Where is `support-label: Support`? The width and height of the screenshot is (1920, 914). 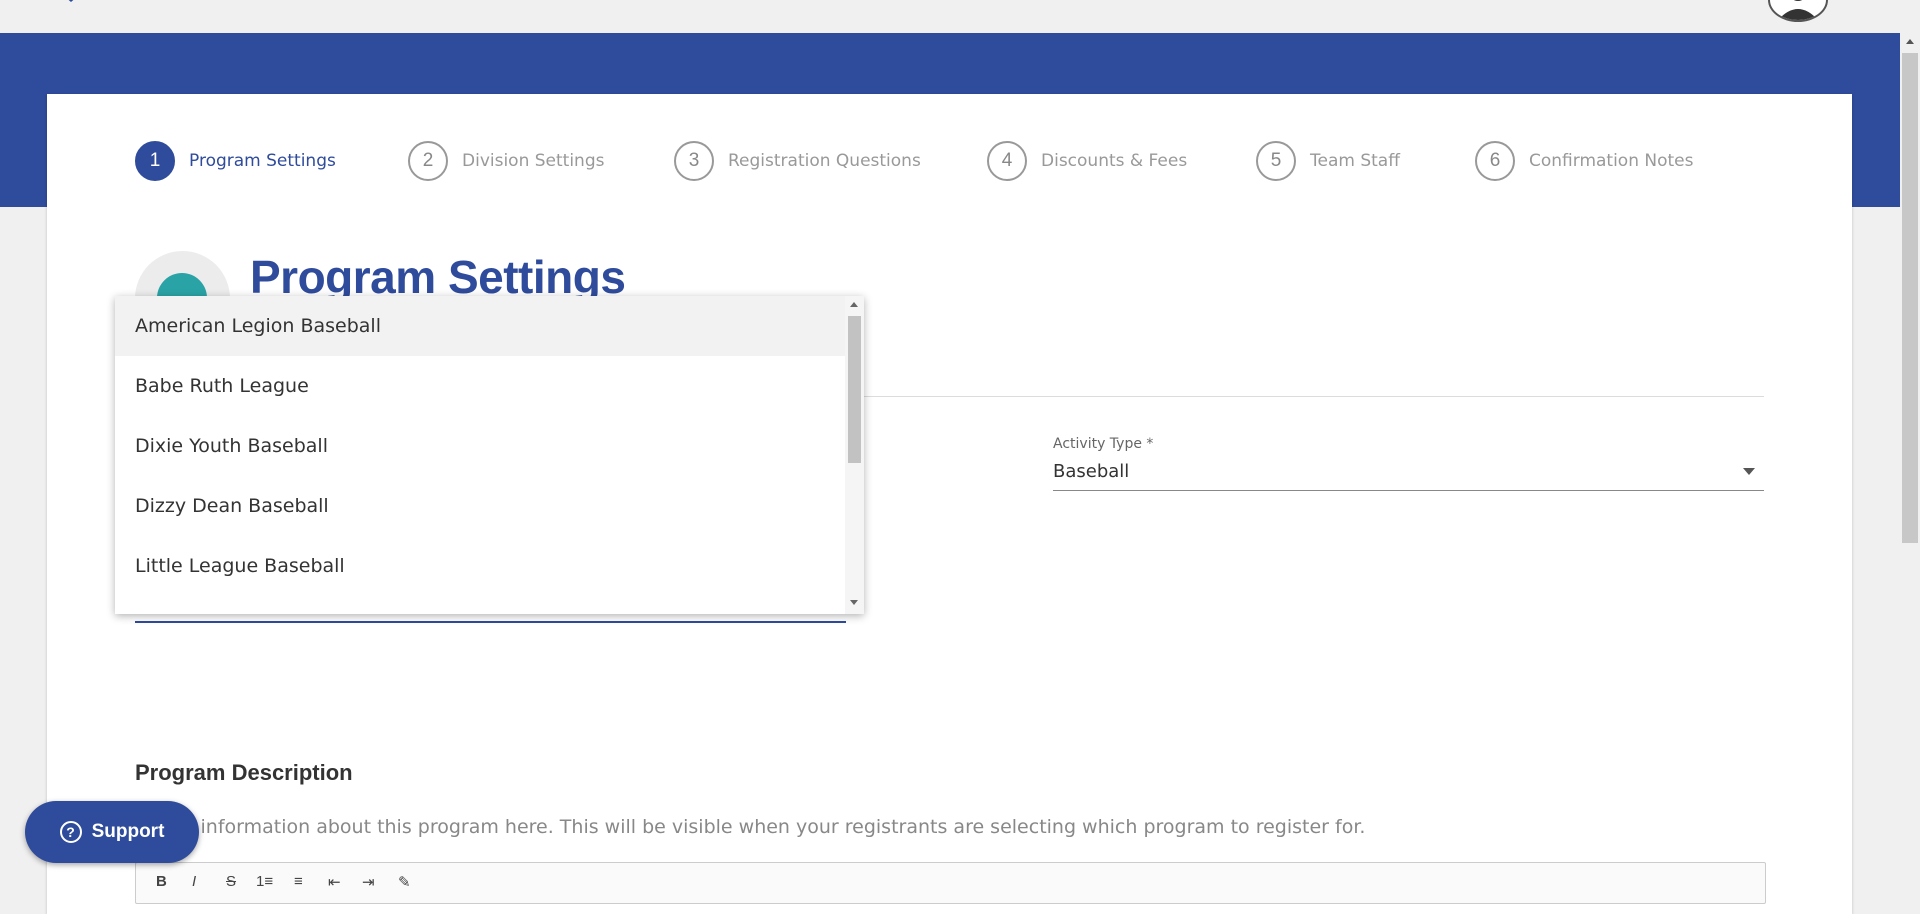
support-label: Support is located at coordinates (128, 831).